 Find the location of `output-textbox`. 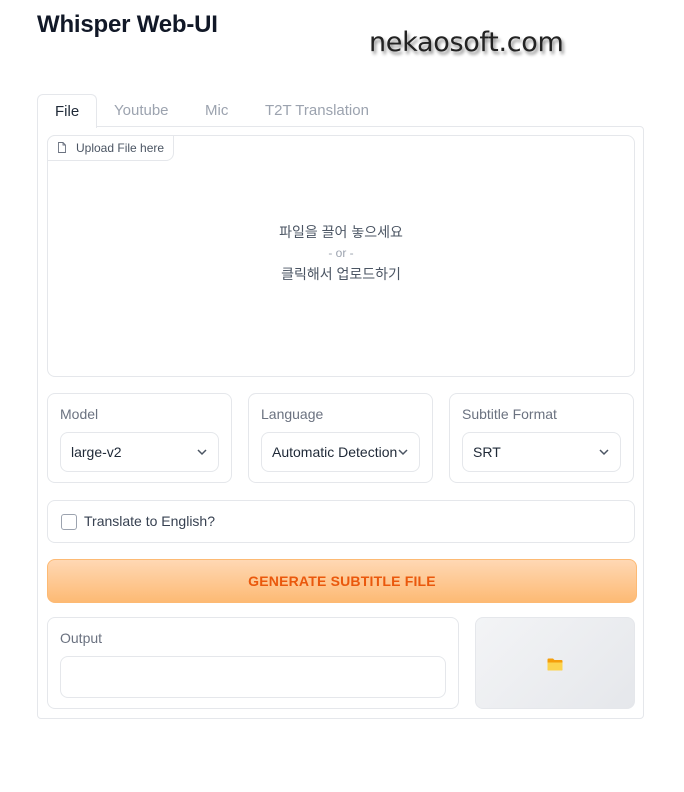

output-textbox is located at coordinates (253, 677).